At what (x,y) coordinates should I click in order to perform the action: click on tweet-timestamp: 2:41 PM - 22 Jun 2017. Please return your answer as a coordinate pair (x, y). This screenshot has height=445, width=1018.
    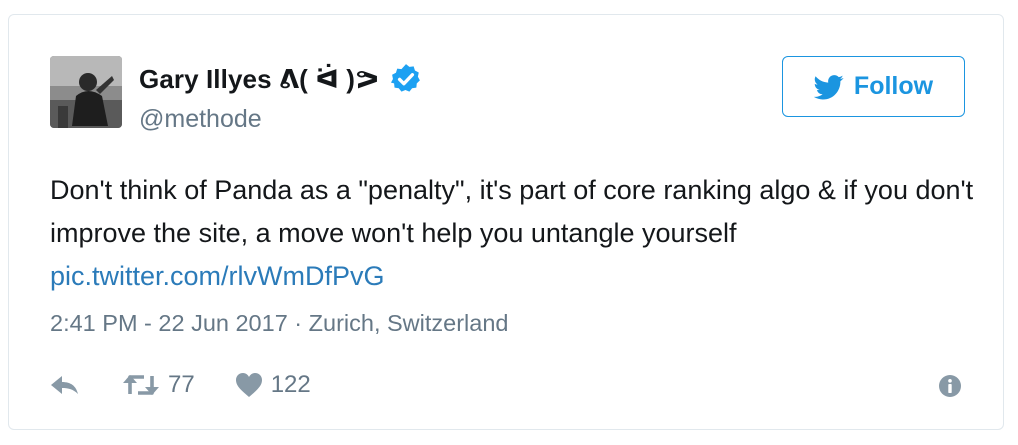
    Looking at the image, I should click on (169, 323).